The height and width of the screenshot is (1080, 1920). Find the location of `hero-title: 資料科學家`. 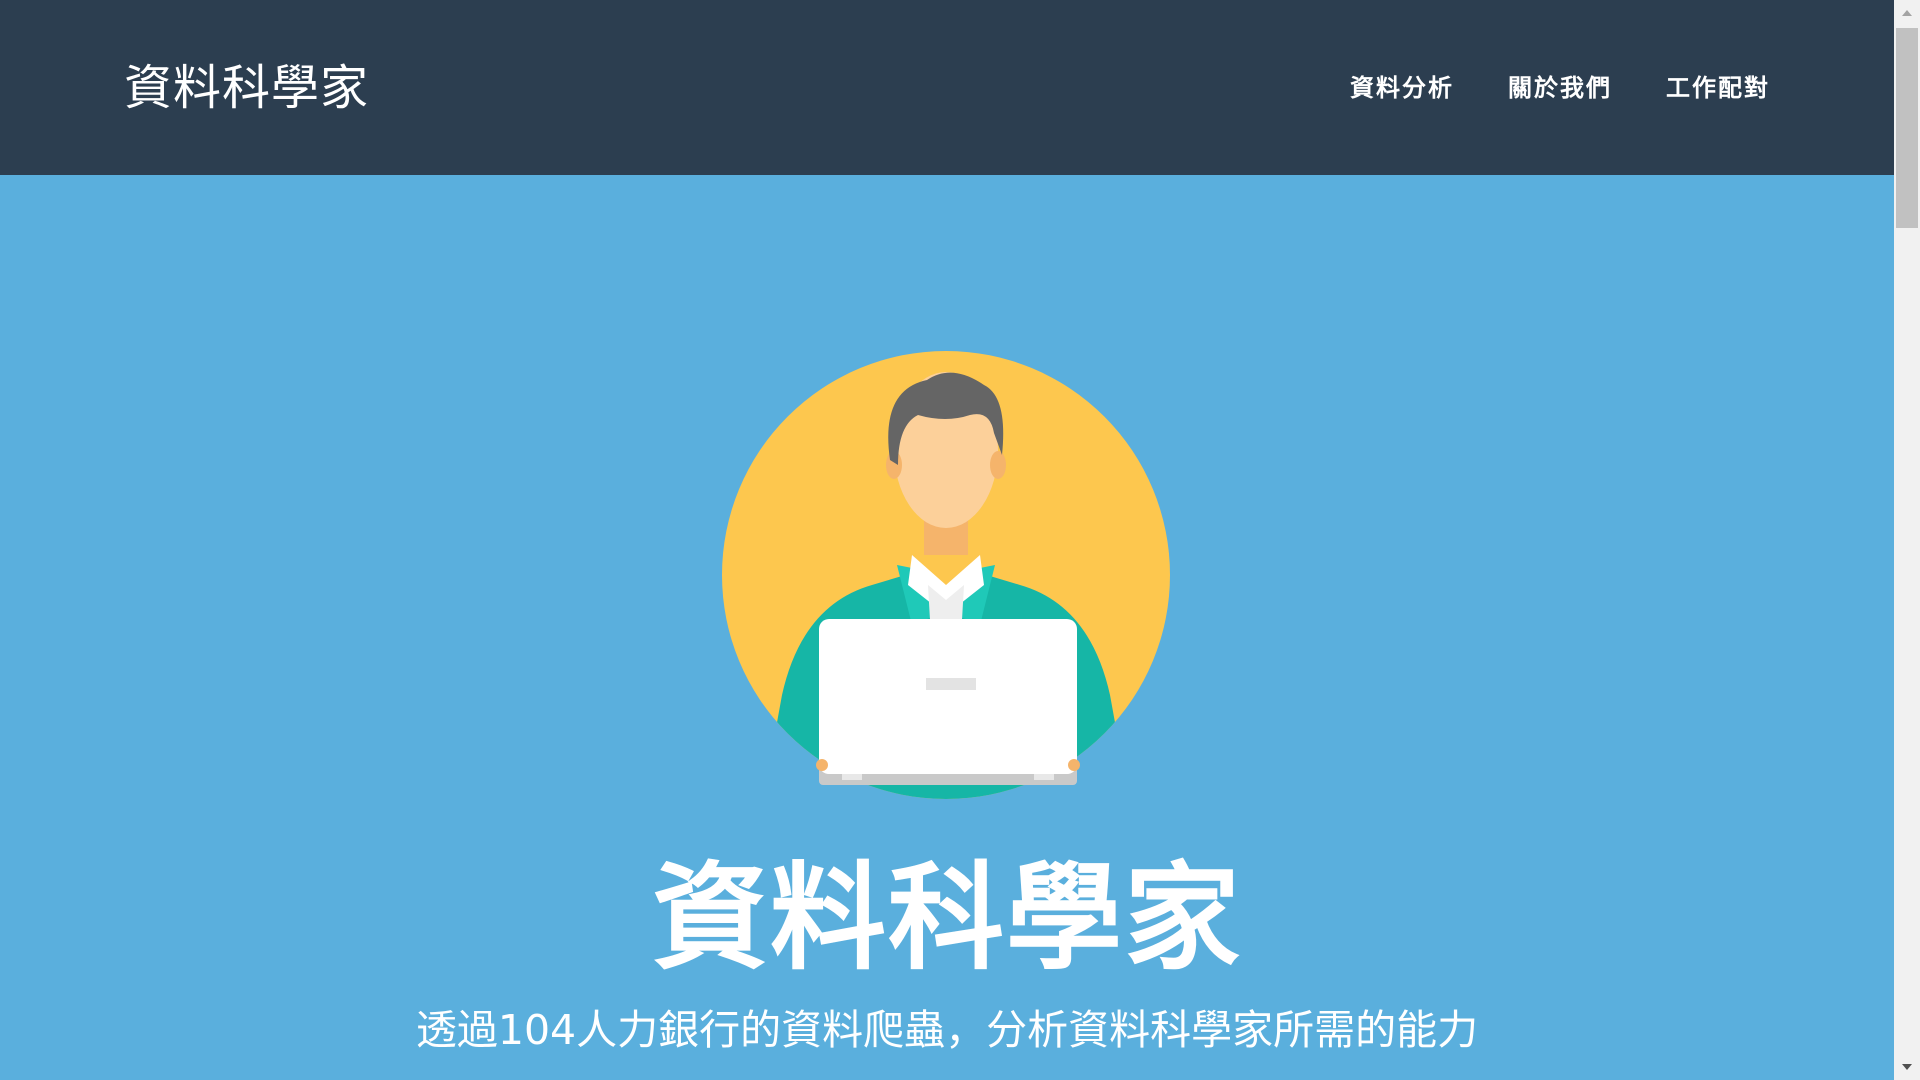

hero-title: 資料科學家 is located at coordinates (947, 918).